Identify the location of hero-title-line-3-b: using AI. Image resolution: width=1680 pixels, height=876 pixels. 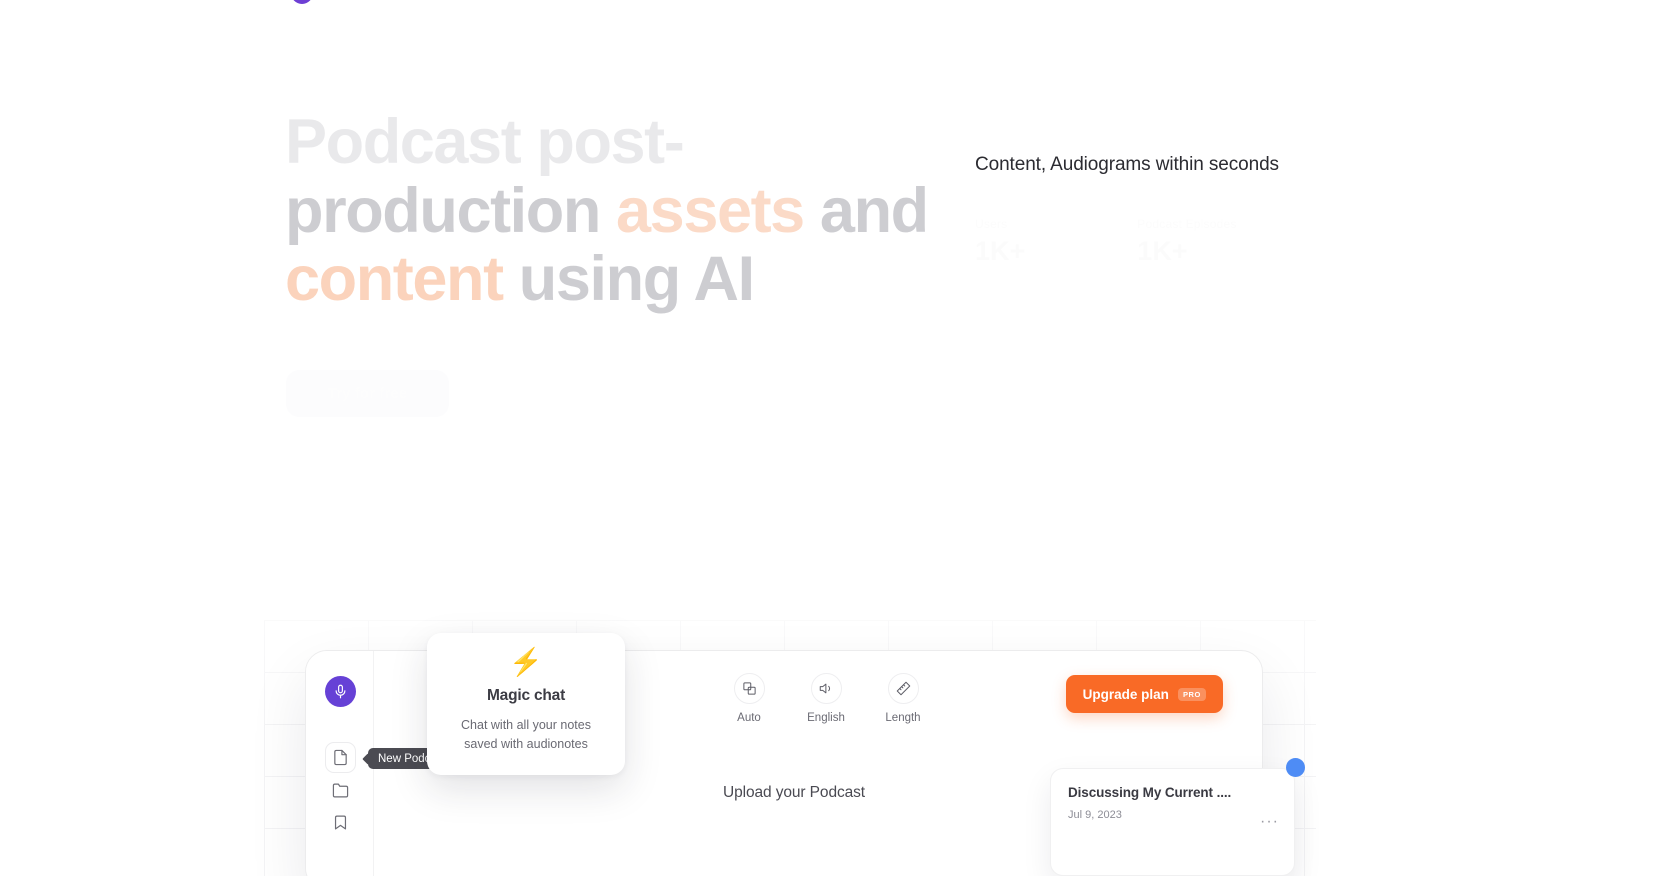
(628, 279).